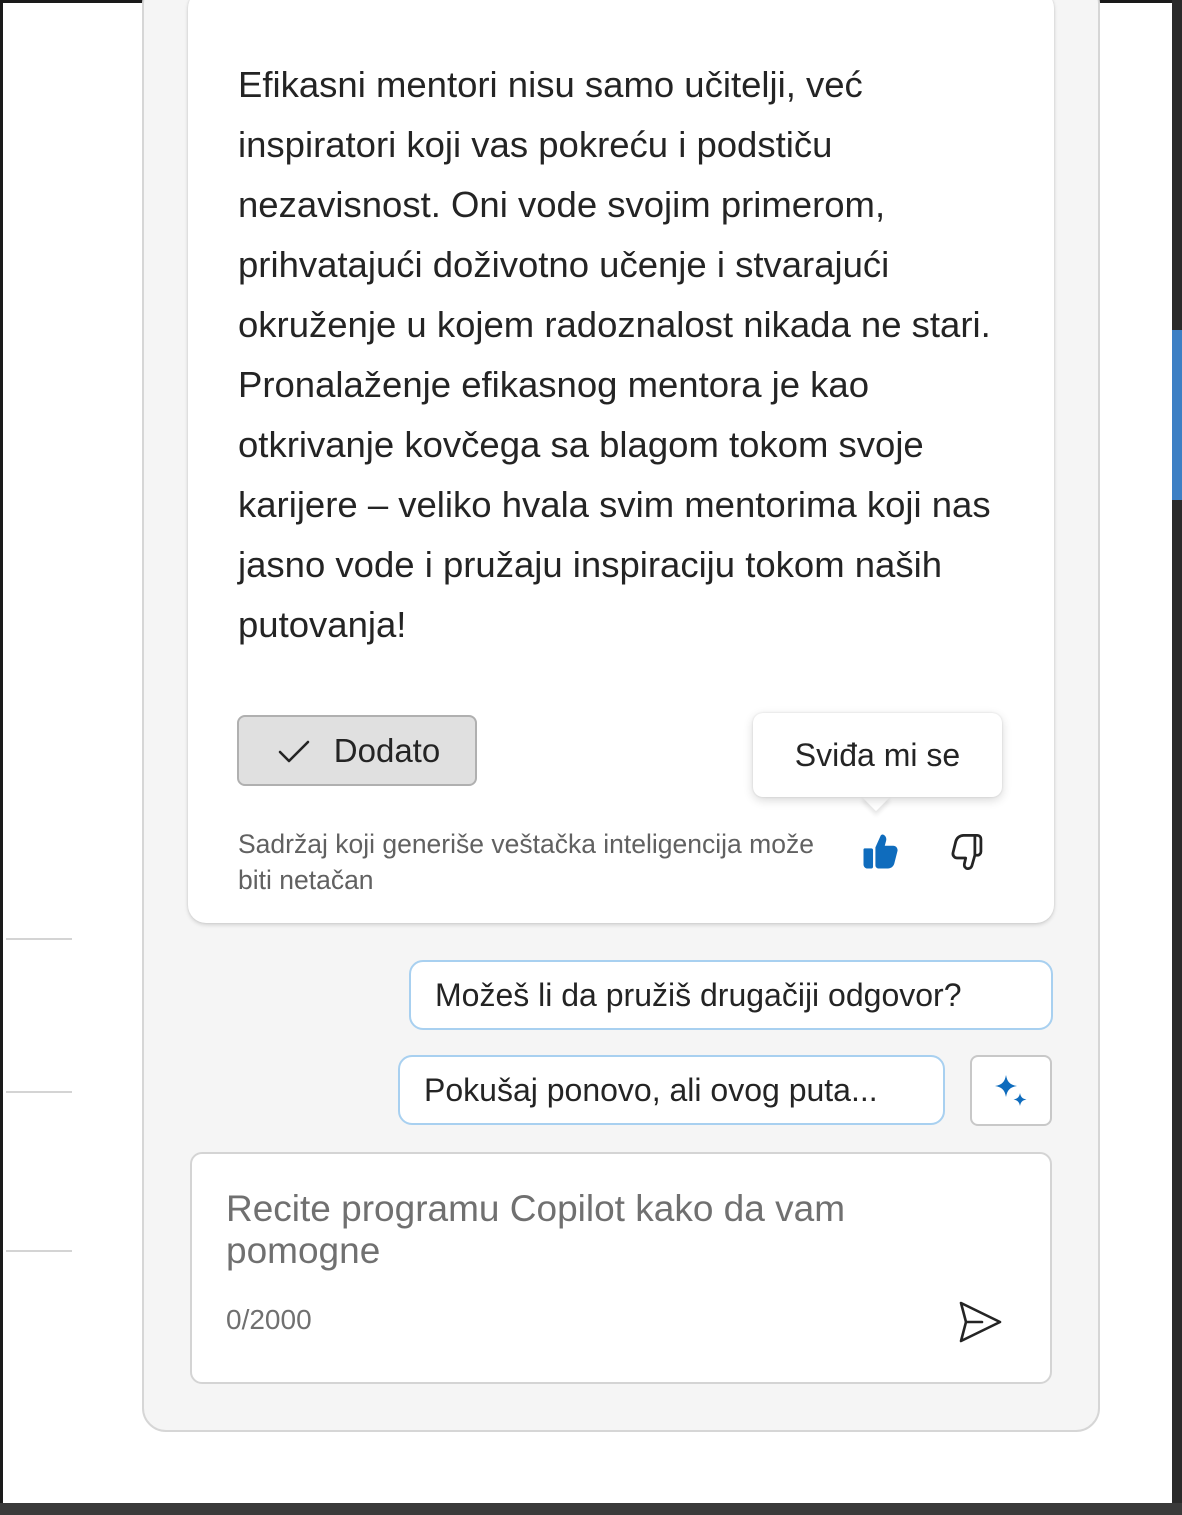 The height and width of the screenshot is (1515, 1182). Describe the element at coordinates (294, 751) in the screenshot. I see `checkmark-icon` at that location.